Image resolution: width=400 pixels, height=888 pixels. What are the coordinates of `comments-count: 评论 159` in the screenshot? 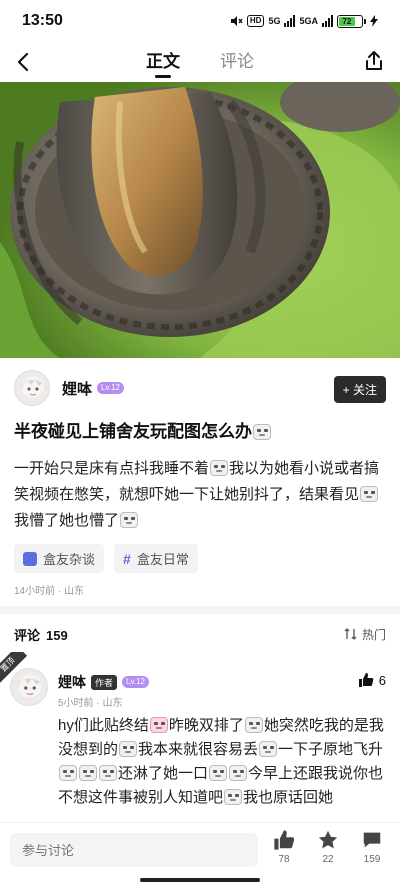 It's located at (41, 634).